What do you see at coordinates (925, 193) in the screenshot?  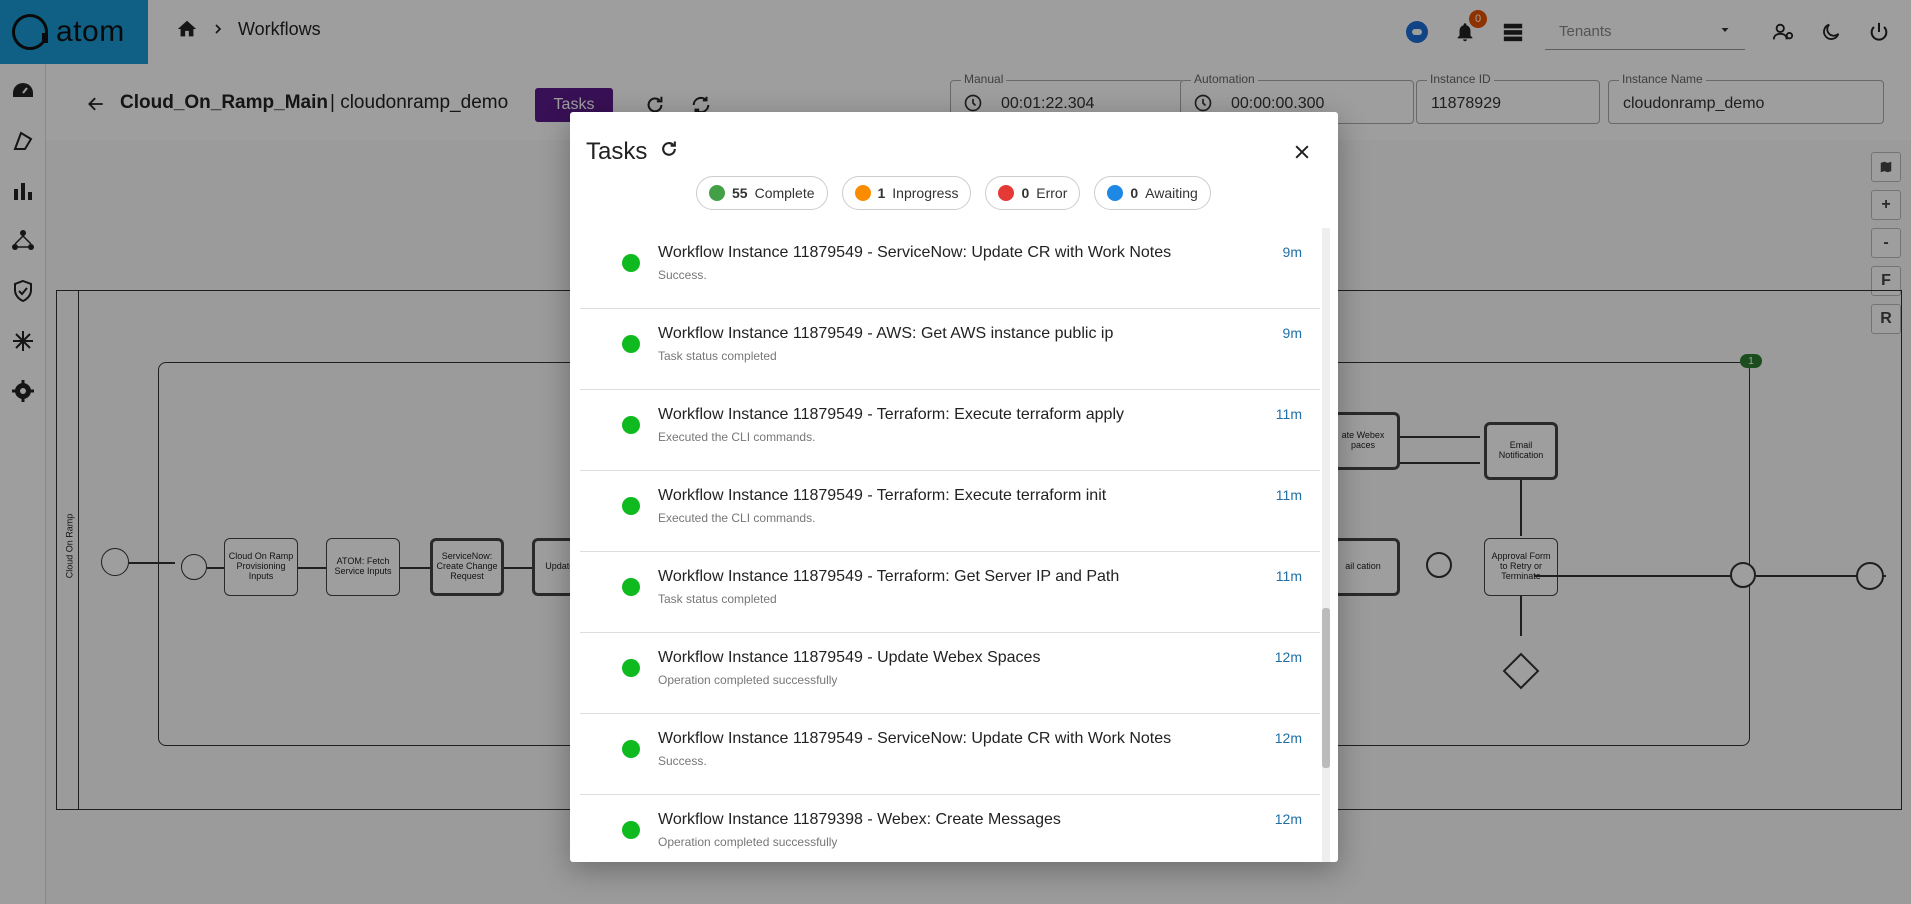 I see `chip-label: Inprogress` at bounding box center [925, 193].